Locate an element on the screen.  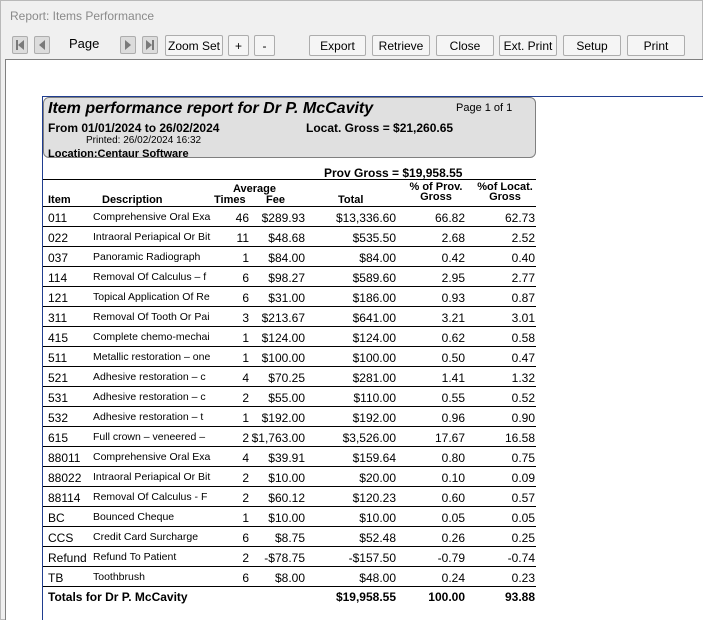
cell-loc: 0.47 is located at coordinates (523, 358).